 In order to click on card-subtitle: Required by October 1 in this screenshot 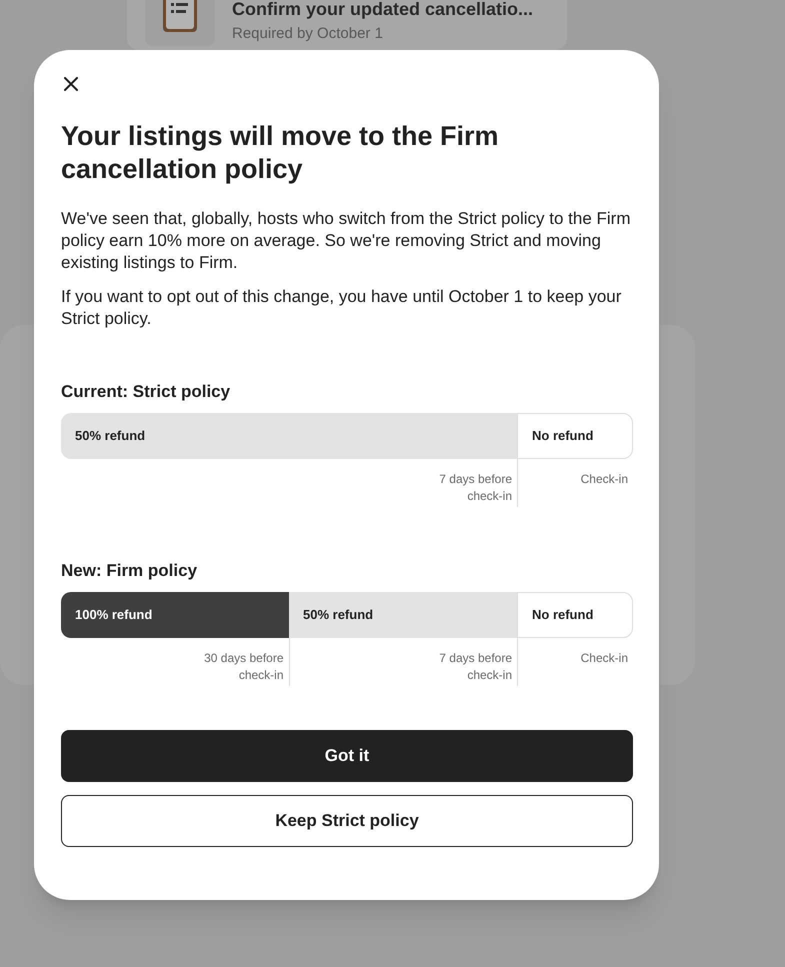, I will do `click(308, 34)`.